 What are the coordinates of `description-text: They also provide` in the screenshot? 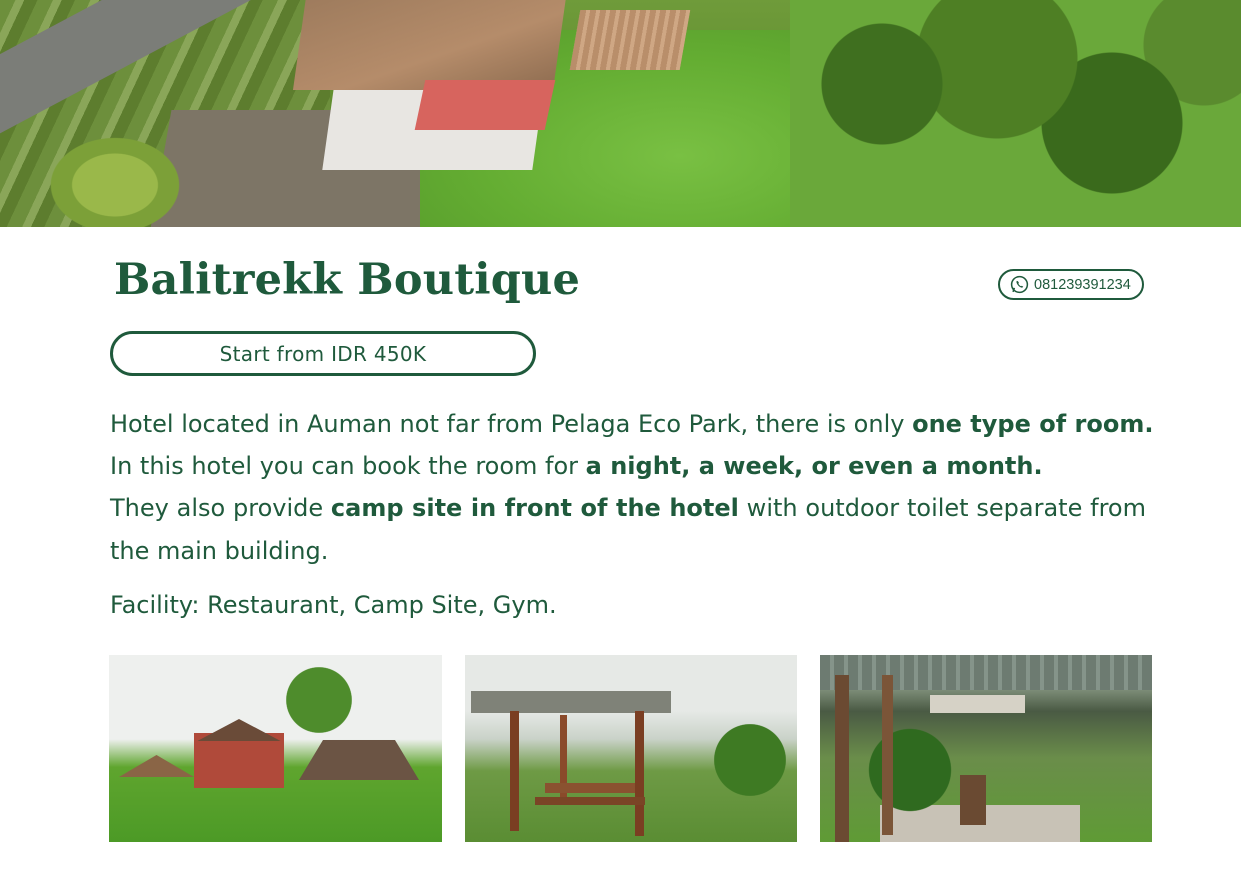 It's located at (220, 508).